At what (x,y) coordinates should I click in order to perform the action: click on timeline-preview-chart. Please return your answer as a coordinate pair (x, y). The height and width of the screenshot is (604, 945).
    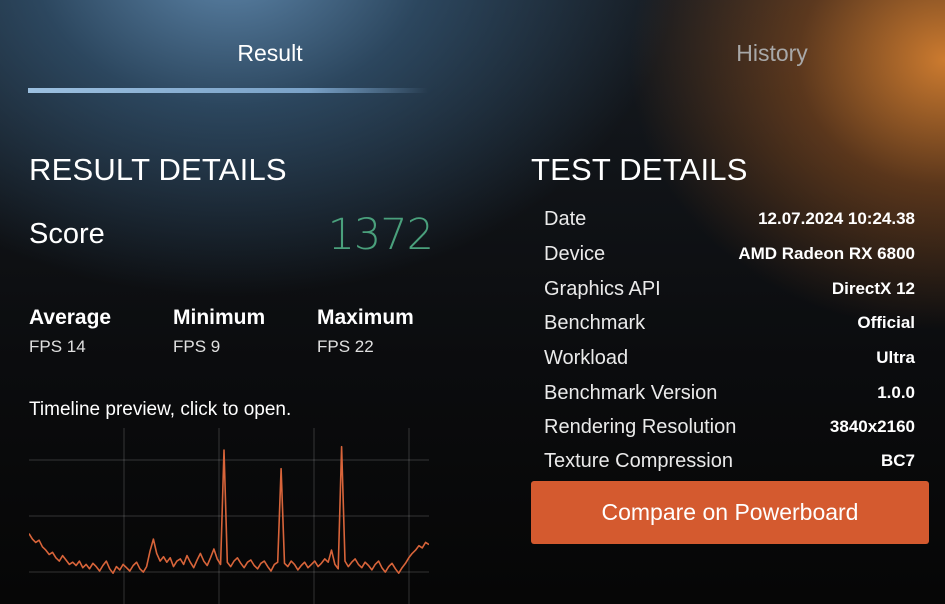
    Looking at the image, I should click on (229, 516).